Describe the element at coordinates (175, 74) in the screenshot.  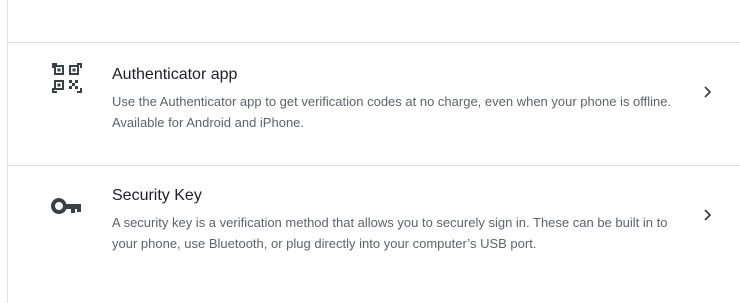
I see `option-title: Authenticator app` at that location.